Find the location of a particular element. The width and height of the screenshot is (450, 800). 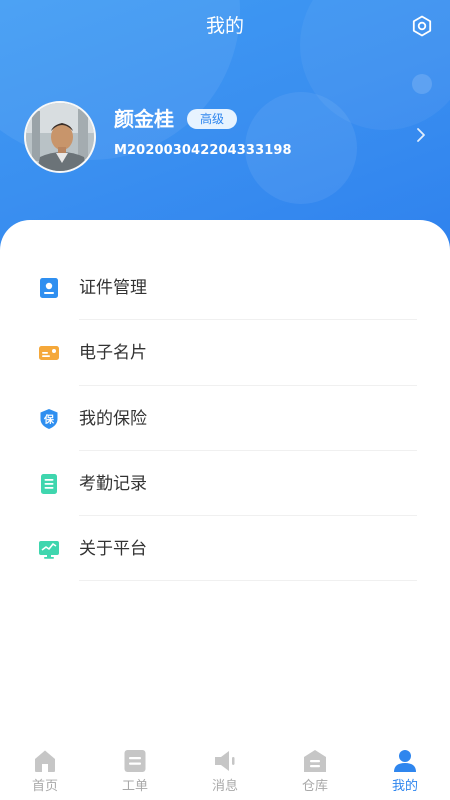

tab-message: 消息 is located at coordinates (225, 770).